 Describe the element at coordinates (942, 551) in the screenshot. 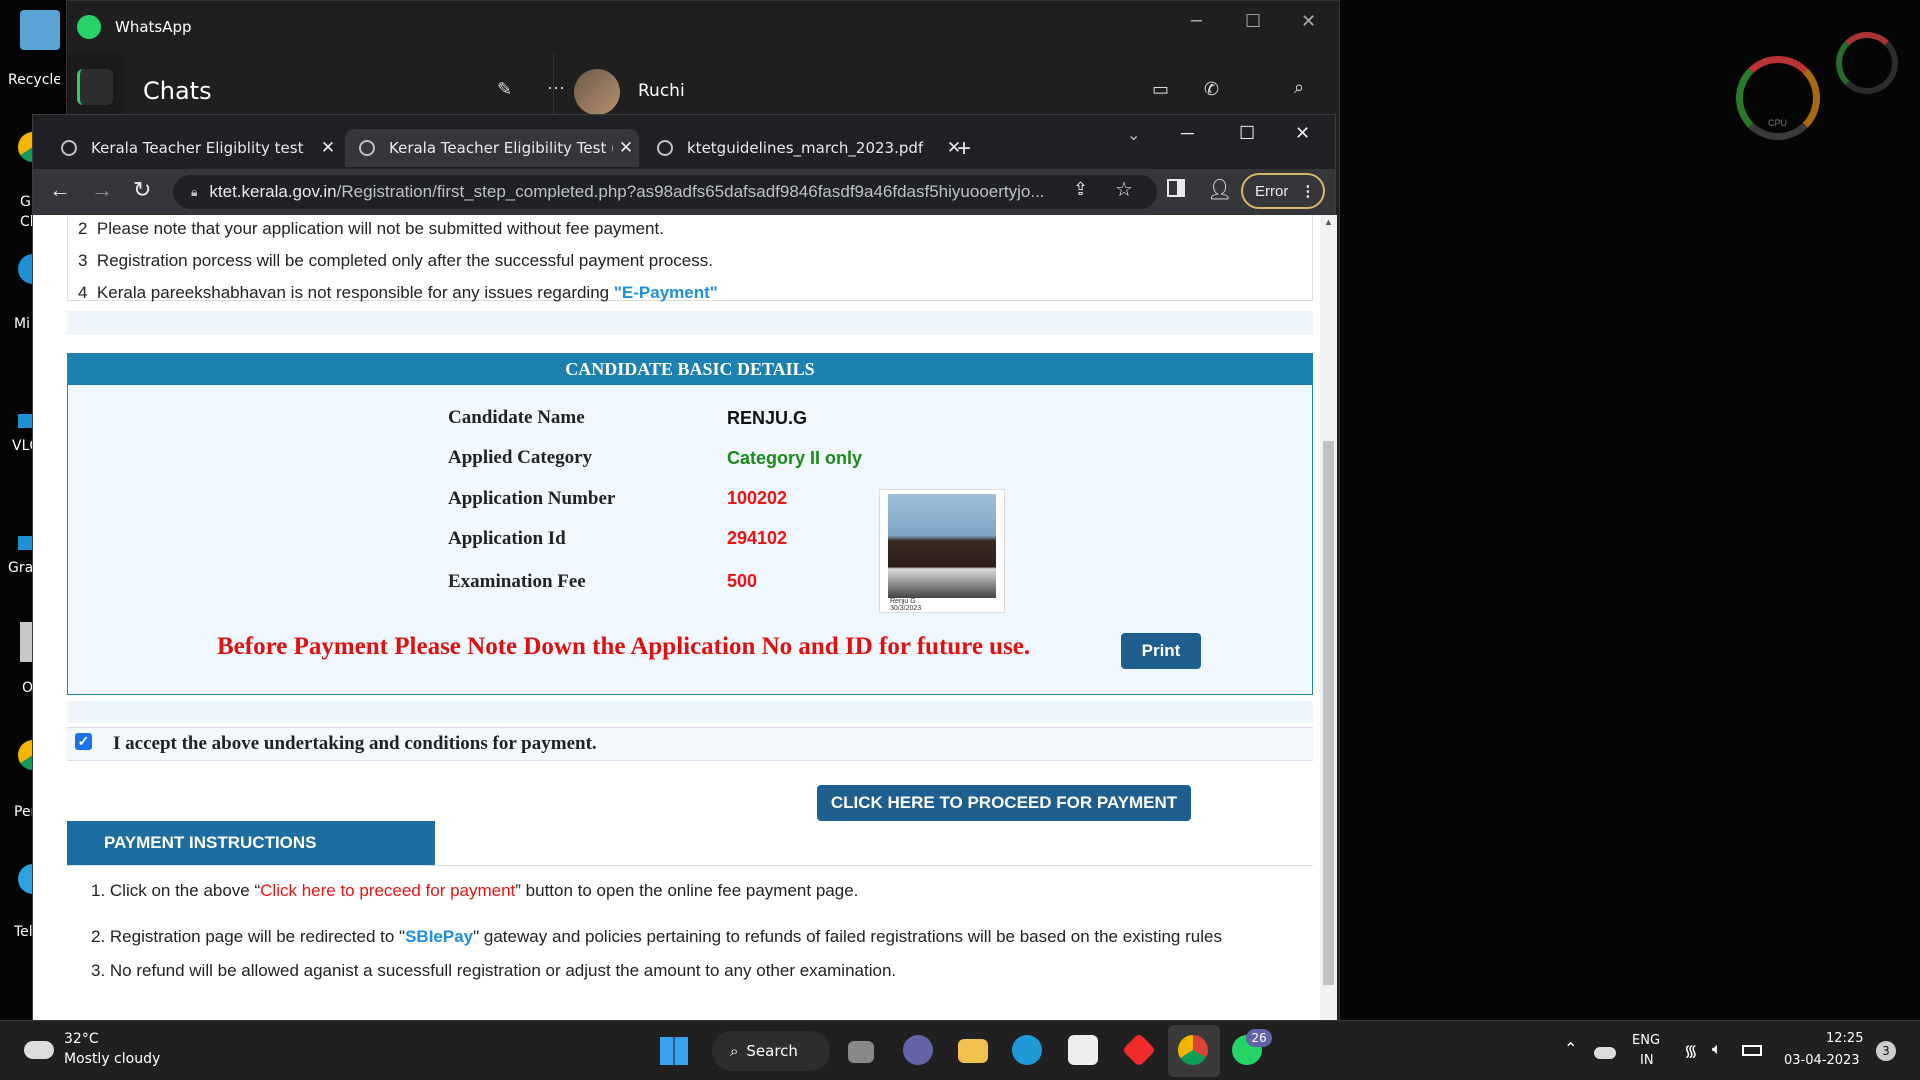

I see `candidate-photo: Renju G 30/3/2023` at that location.